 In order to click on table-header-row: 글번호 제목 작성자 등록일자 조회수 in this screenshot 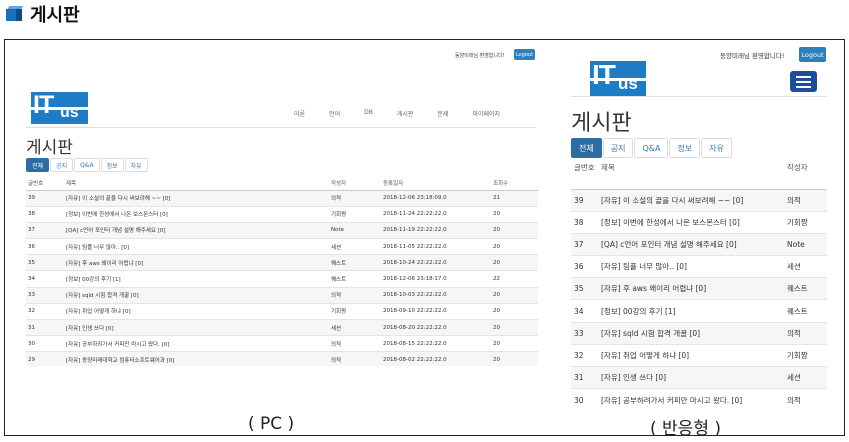, I will do `click(282, 183)`.